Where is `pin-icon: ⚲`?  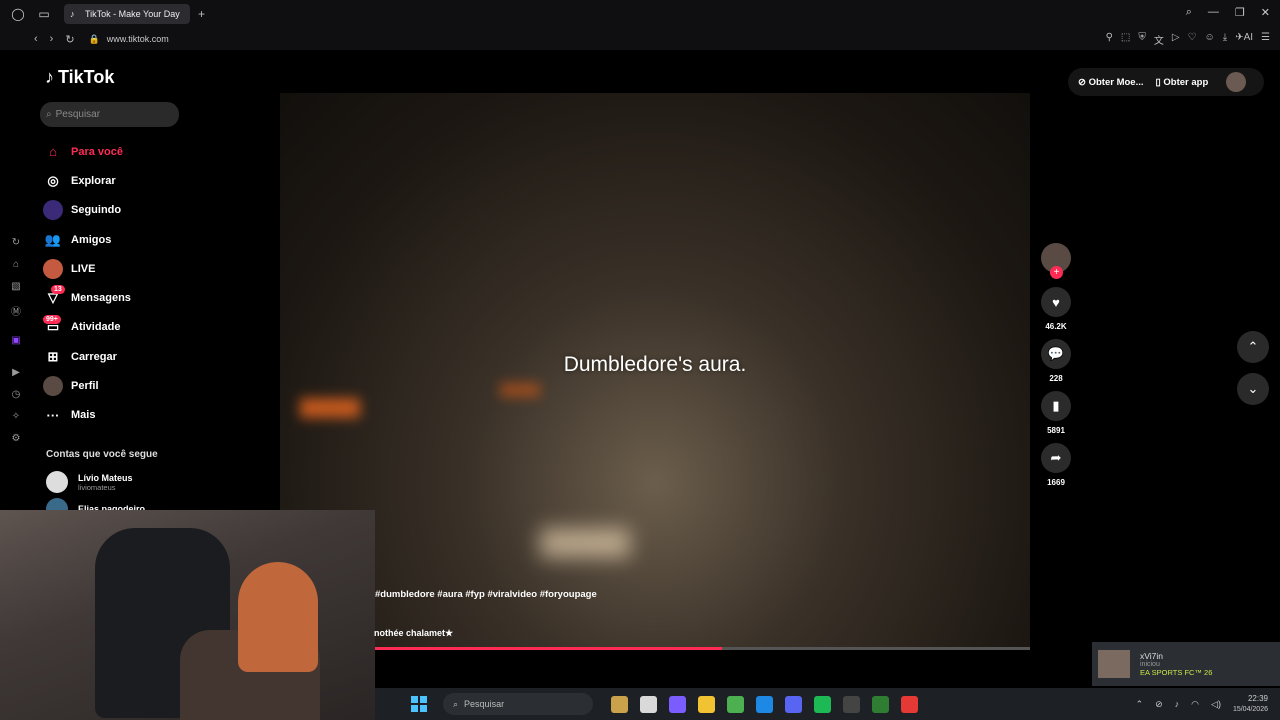
pin-icon: ⚲ is located at coordinates (1109, 39).